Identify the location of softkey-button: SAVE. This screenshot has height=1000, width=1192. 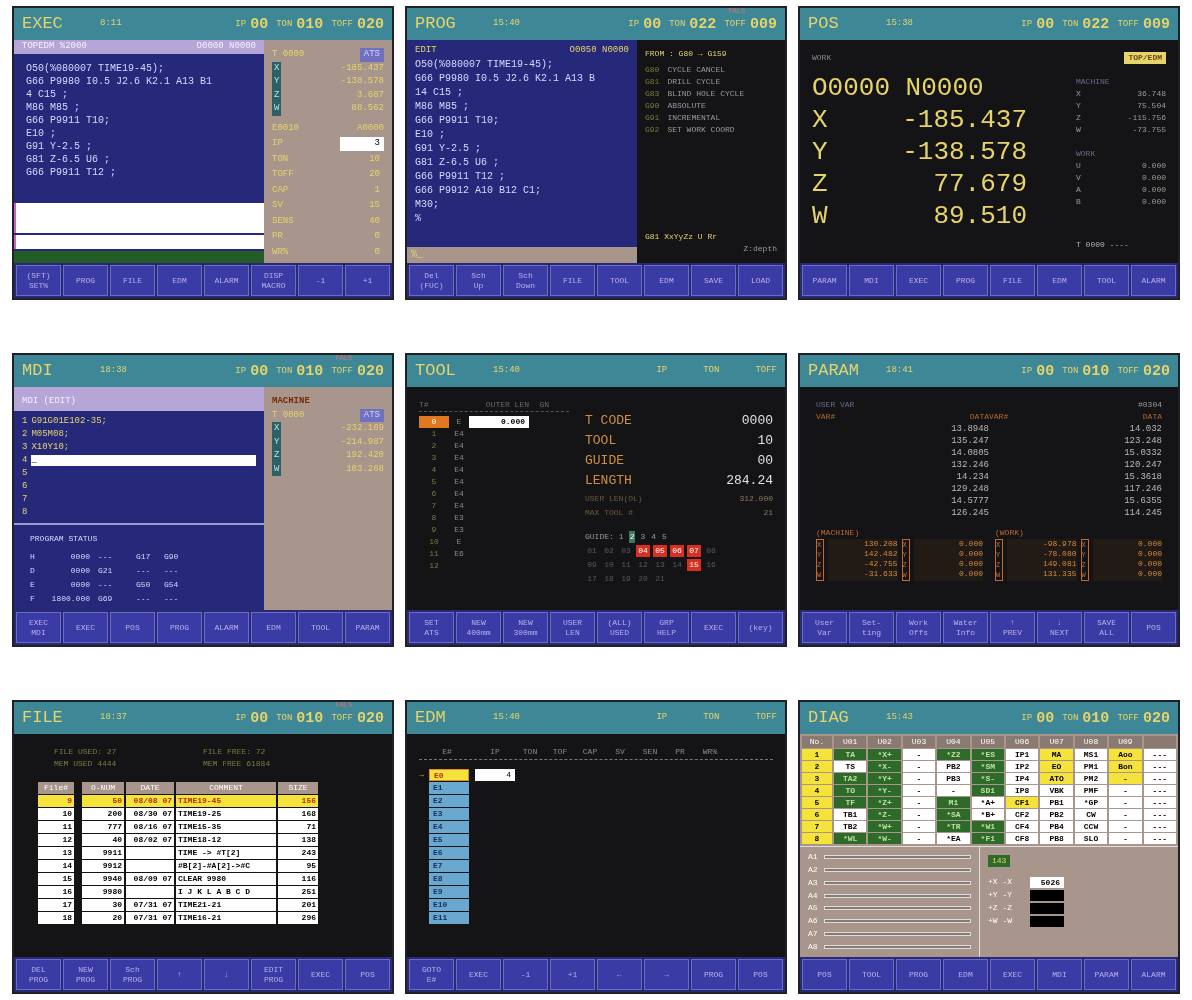
(713, 280).